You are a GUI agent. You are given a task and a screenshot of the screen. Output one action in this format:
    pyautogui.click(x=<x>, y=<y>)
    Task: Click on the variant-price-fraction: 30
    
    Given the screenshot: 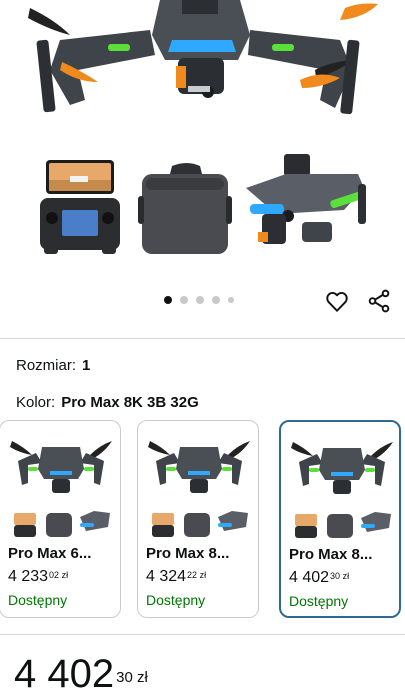 What is the action you would take?
    pyautogui.click(x=335, y=576)
    